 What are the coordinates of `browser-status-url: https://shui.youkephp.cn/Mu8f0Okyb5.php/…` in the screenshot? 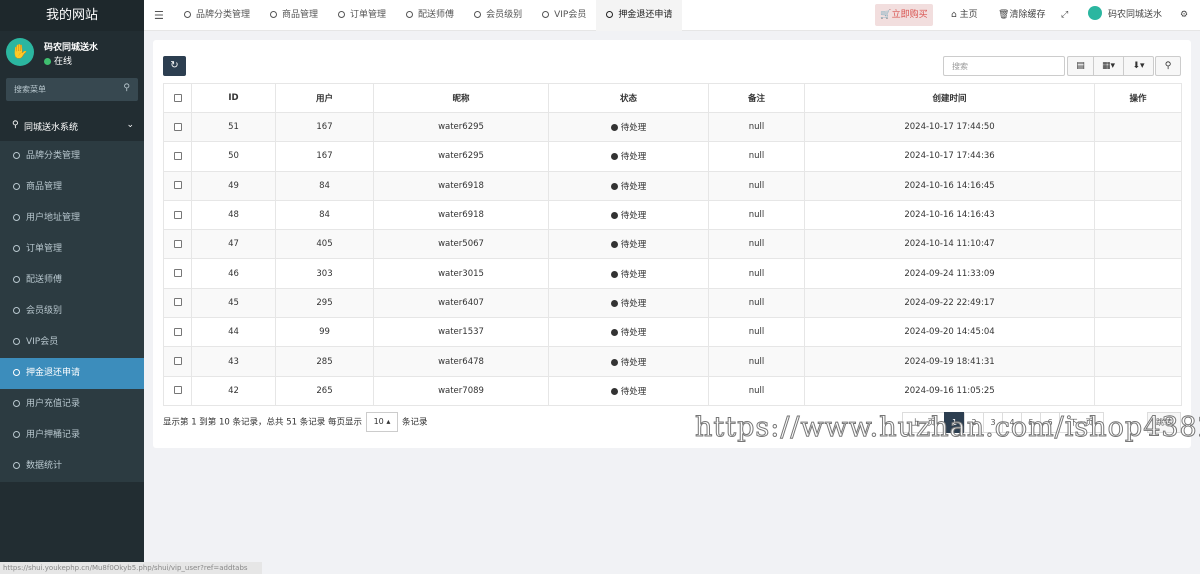 It's located at (131, 568).